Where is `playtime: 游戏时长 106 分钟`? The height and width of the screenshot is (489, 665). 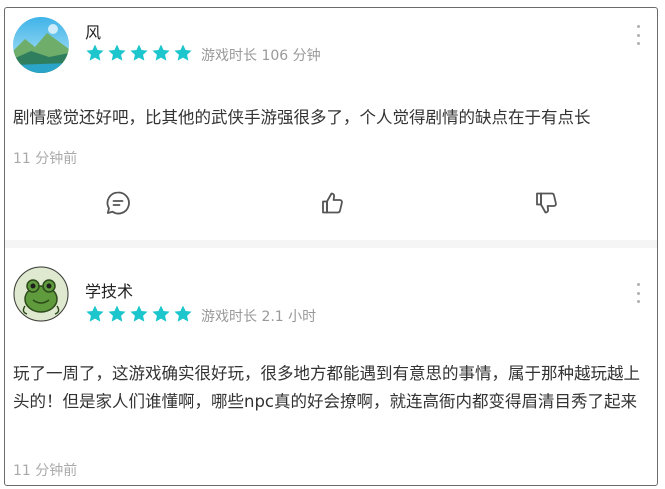 playtime: 游戏时长 106 分钟 is located at coordinates (261, 56).